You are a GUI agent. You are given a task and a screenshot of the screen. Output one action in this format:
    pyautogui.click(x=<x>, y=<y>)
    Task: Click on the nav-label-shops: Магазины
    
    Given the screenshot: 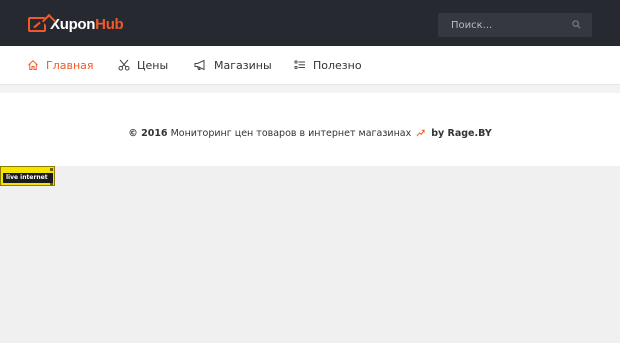 What is the action you would take?
    pyautogui.click(x=243, y=65)
    